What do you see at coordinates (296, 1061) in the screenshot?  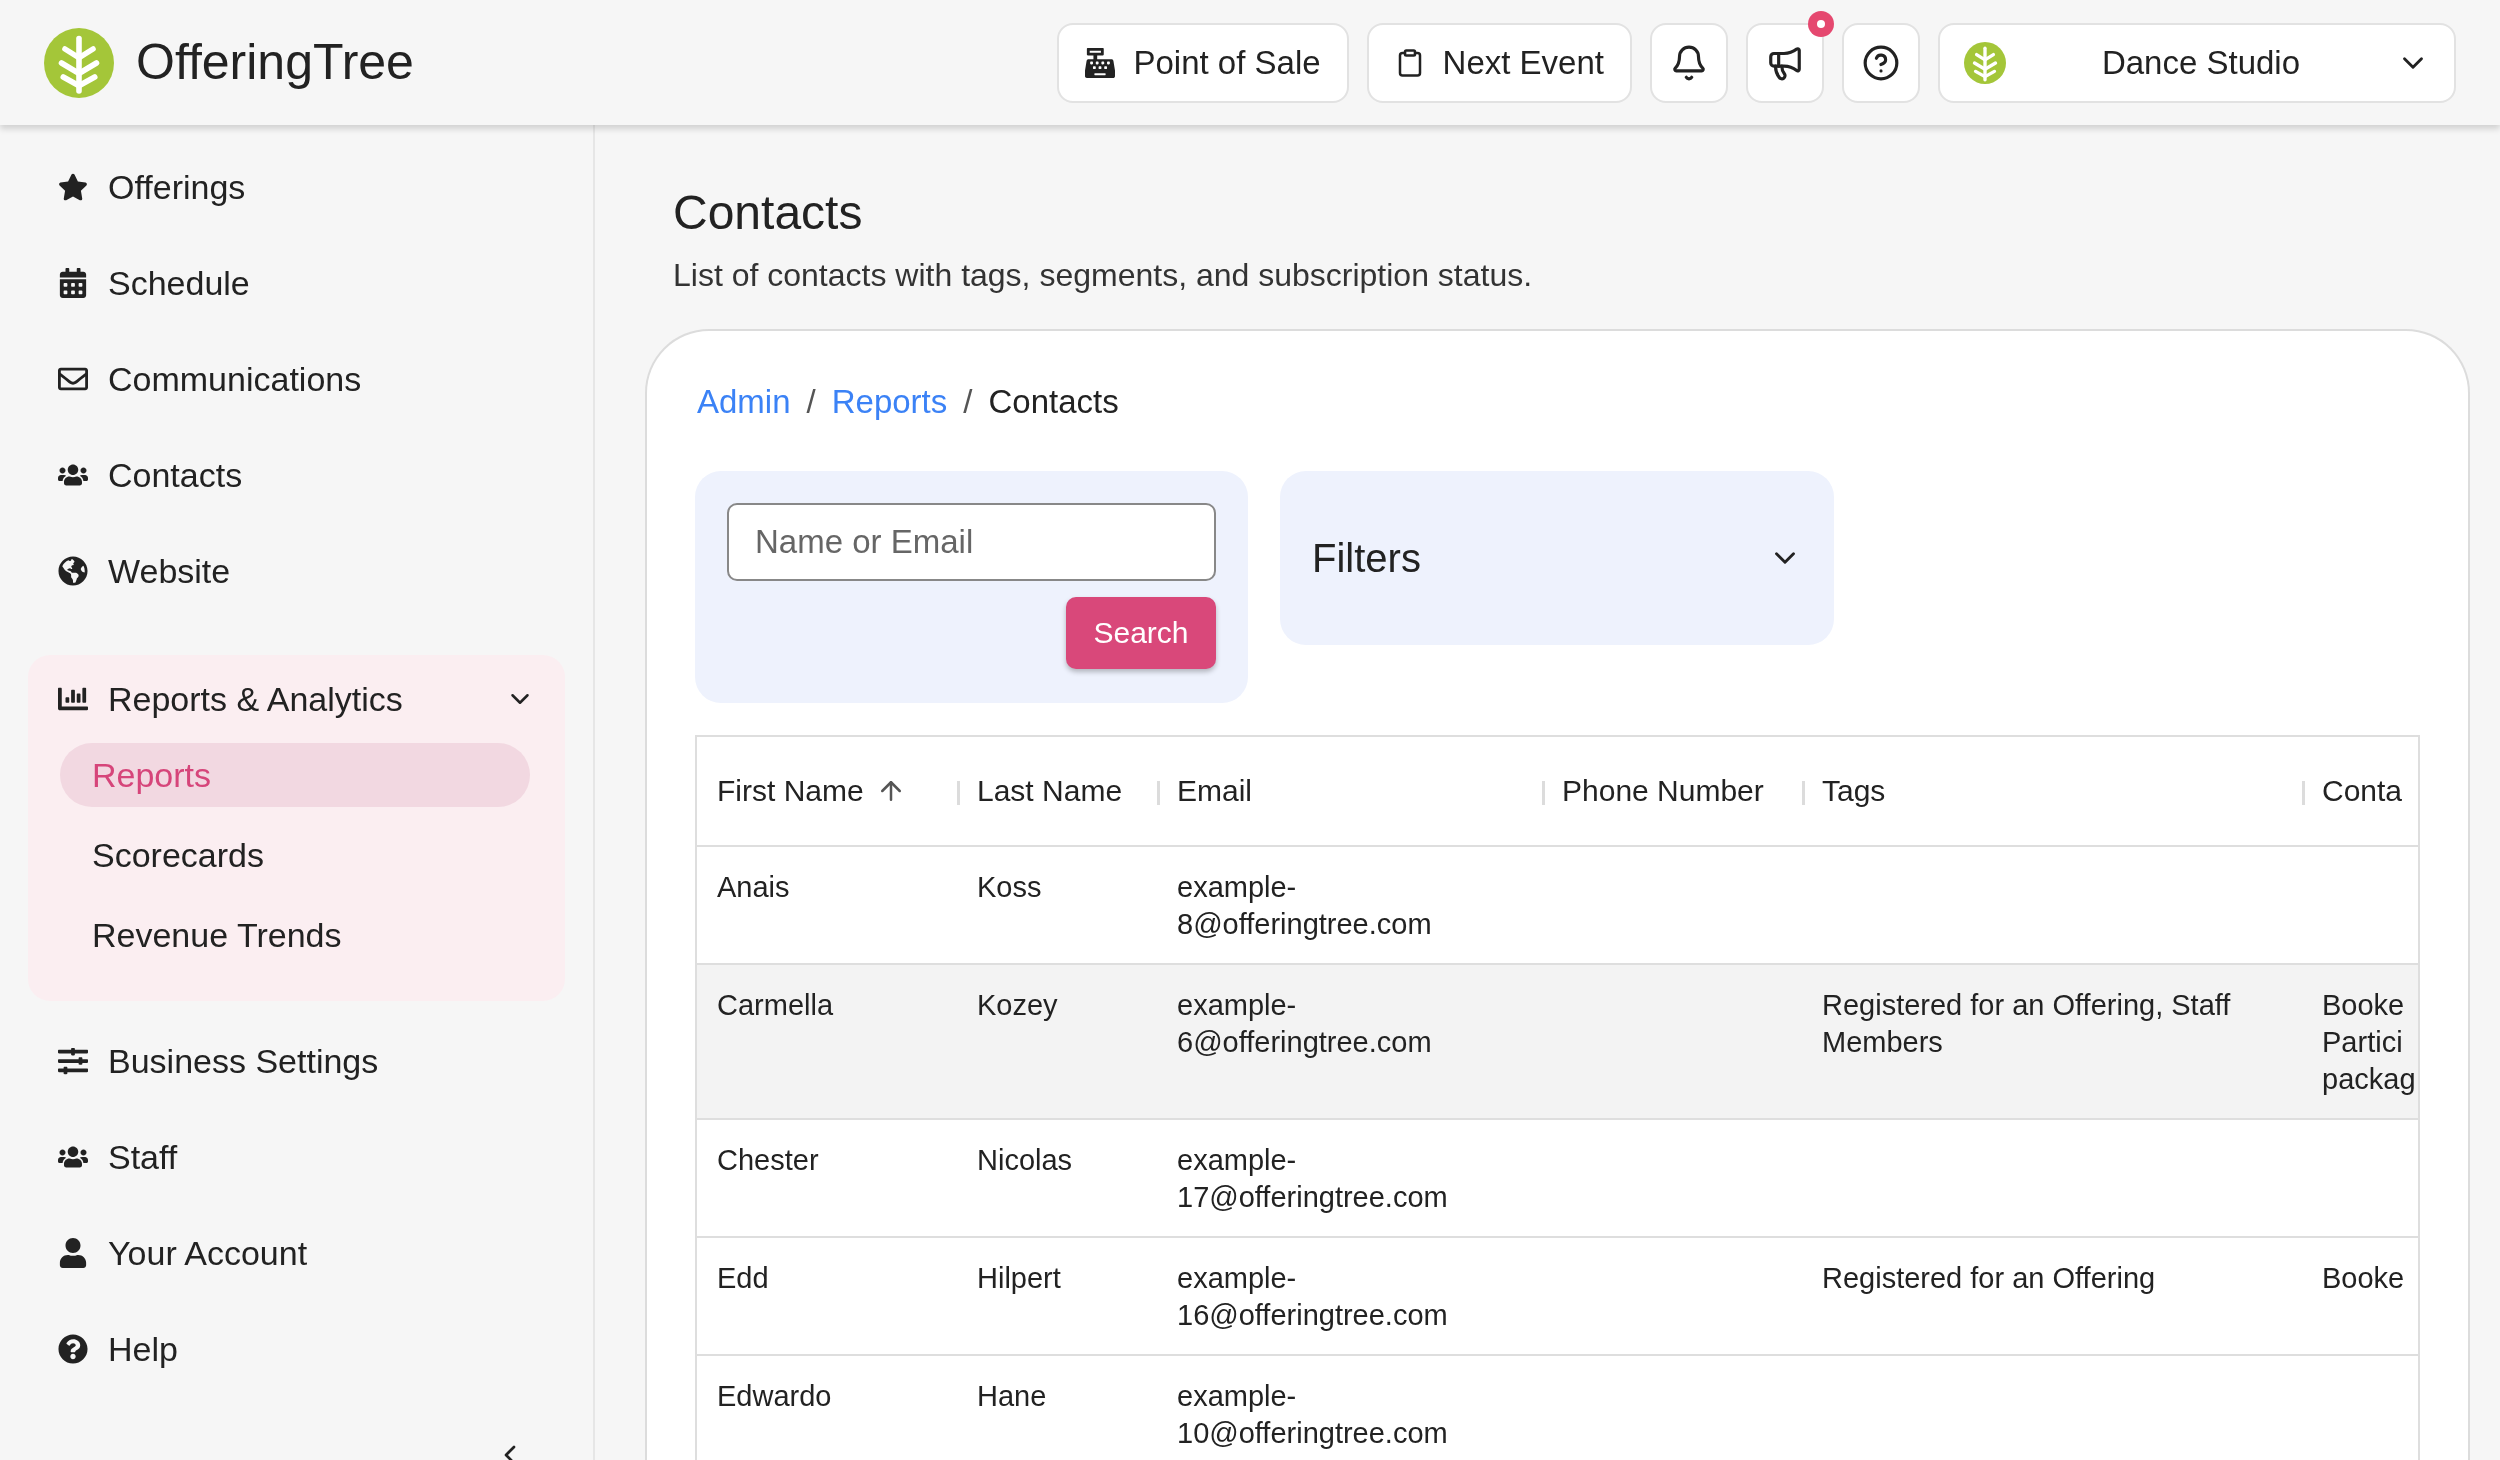 I see `sidebar-item: Business Settings` at bounding box center [296, 1061].